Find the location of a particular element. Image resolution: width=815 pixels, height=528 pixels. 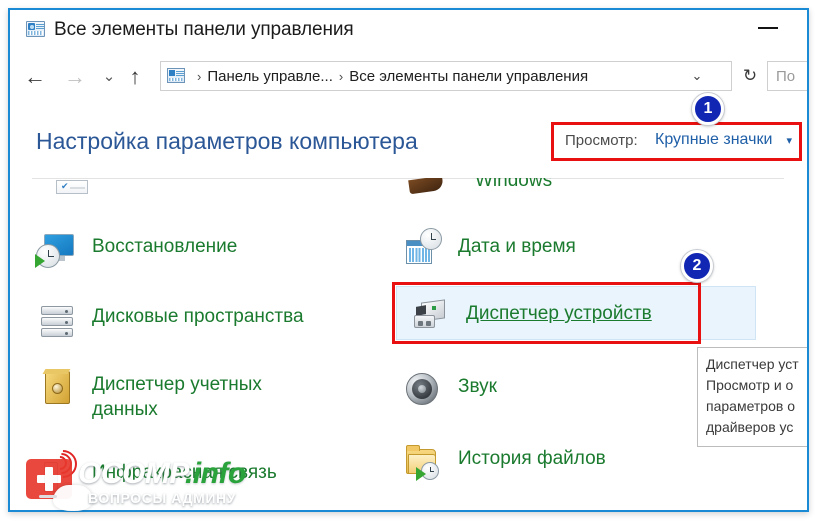

search-input: По is located at coordinates (787, 76).